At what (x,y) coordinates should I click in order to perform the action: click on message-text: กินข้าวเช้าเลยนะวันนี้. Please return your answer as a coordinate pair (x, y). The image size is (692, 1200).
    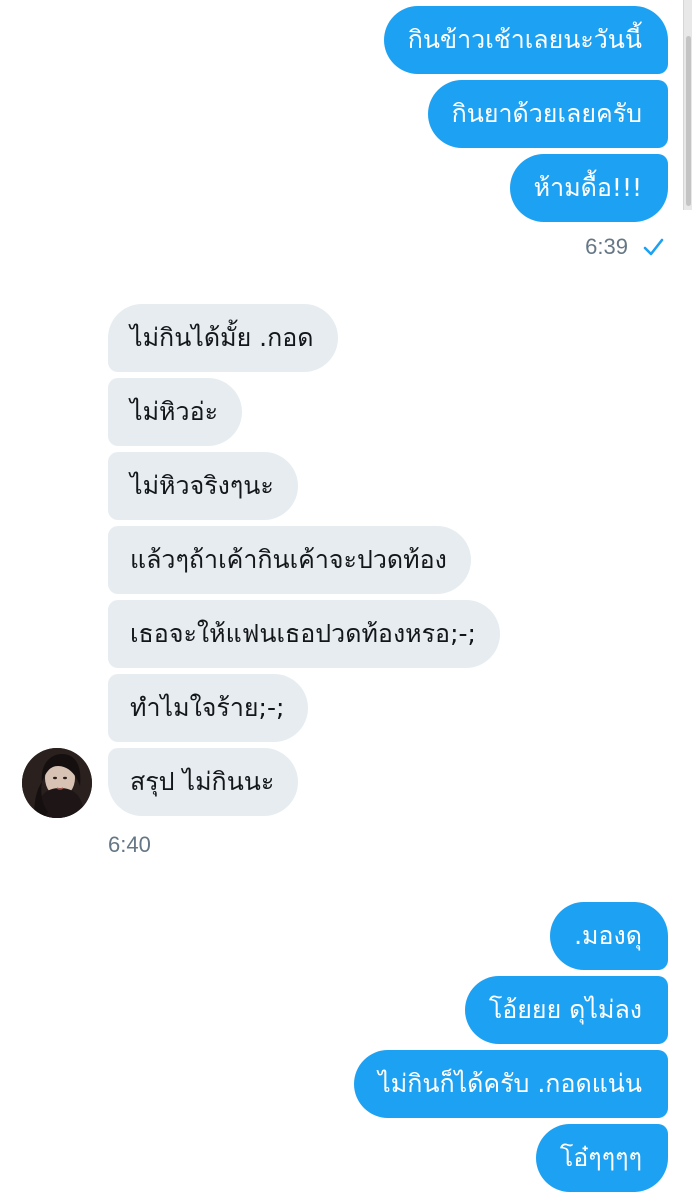
    Looking at the image, I should click on (524, 39).